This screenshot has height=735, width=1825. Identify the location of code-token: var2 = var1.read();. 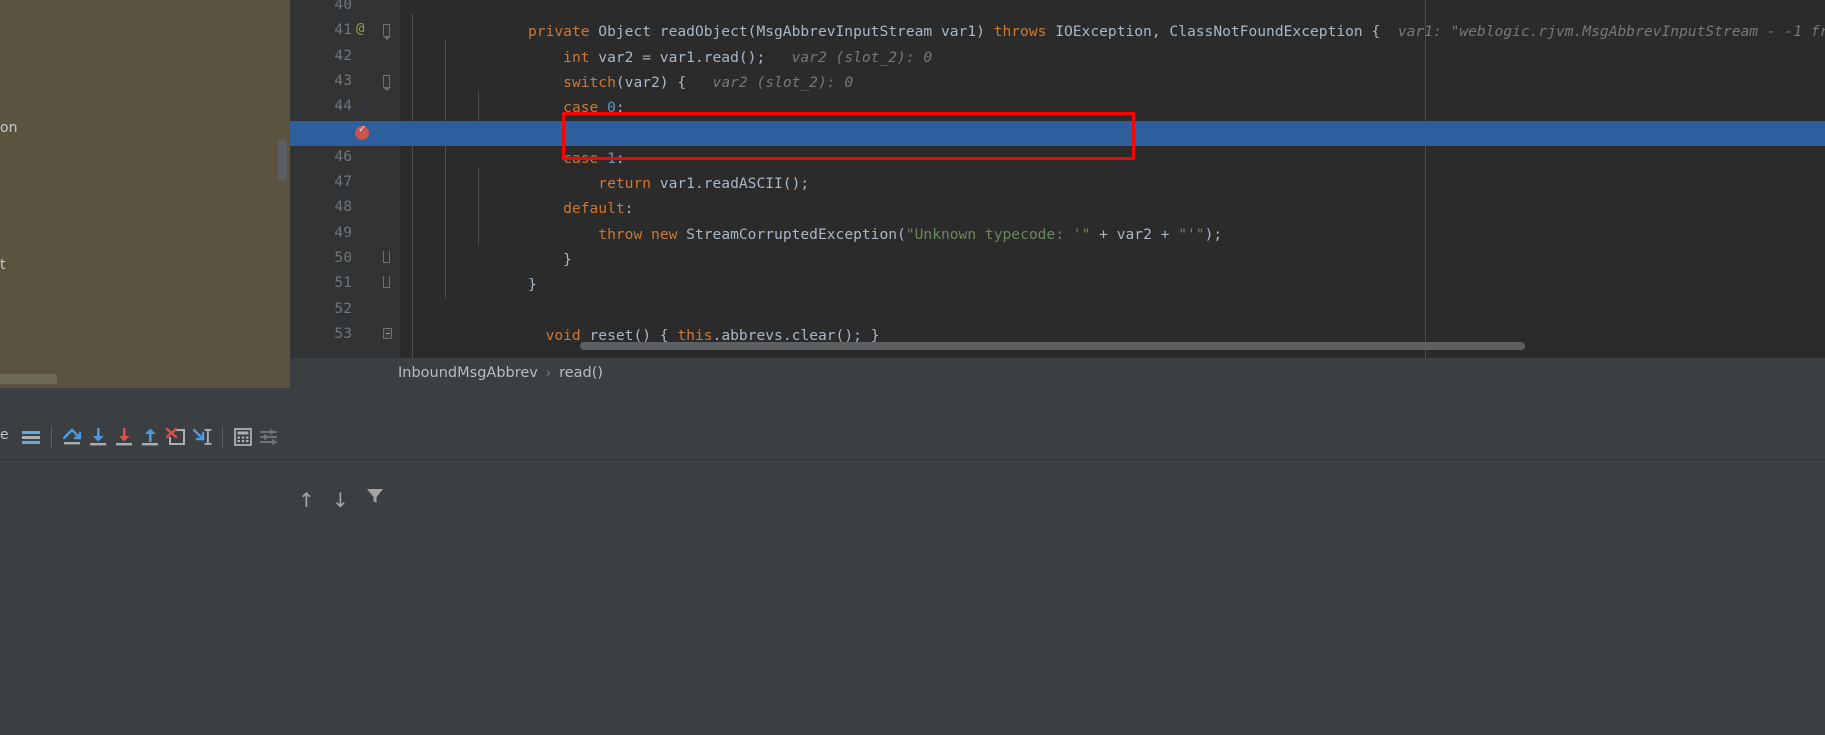
(677, 57).